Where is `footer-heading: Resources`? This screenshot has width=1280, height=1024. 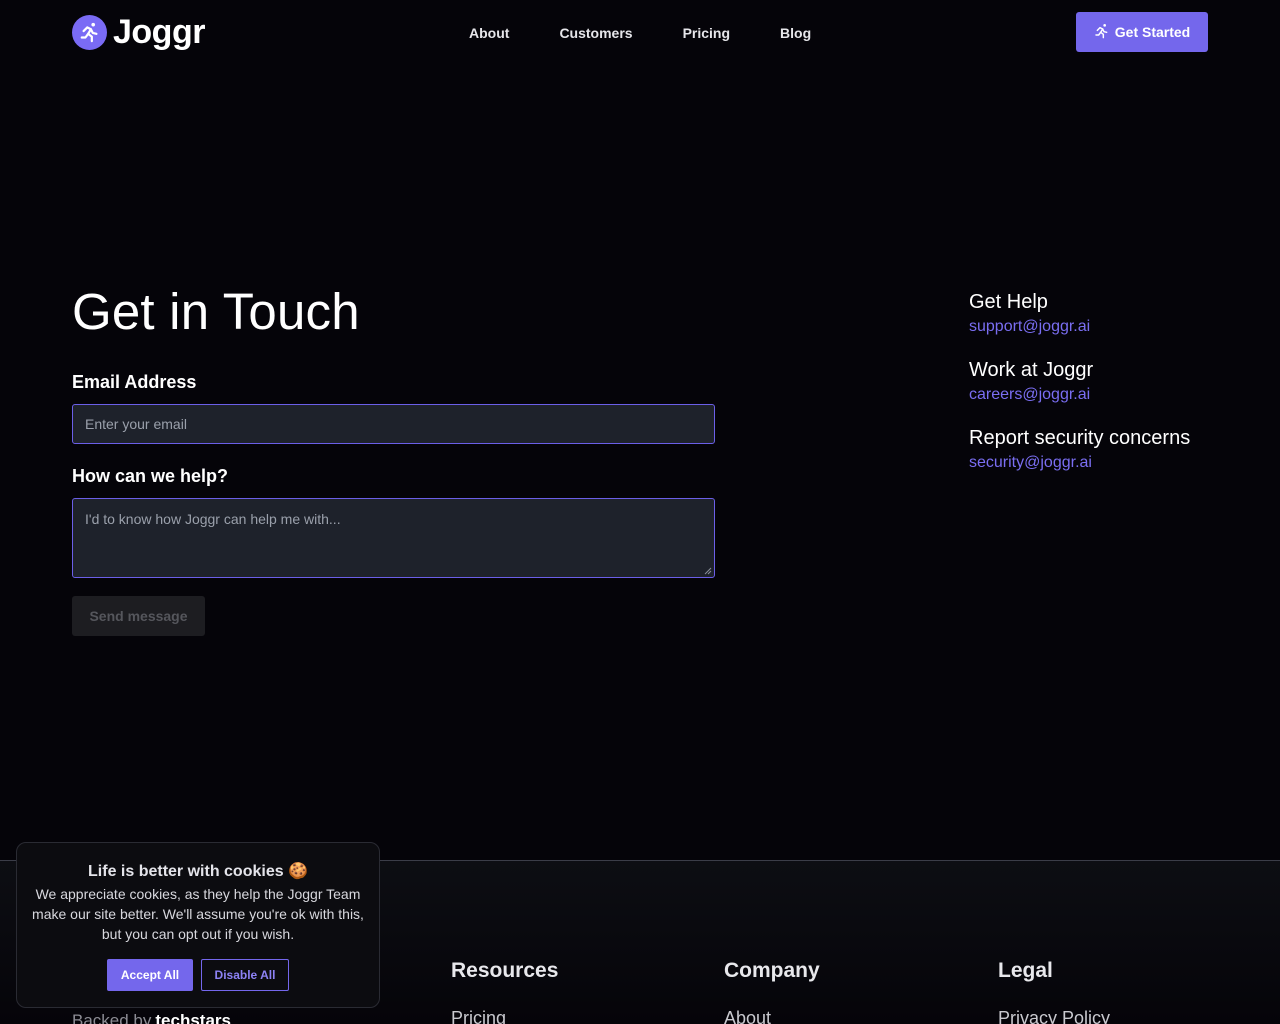
footer-heading: Resources is located at coordinates (505, 970).